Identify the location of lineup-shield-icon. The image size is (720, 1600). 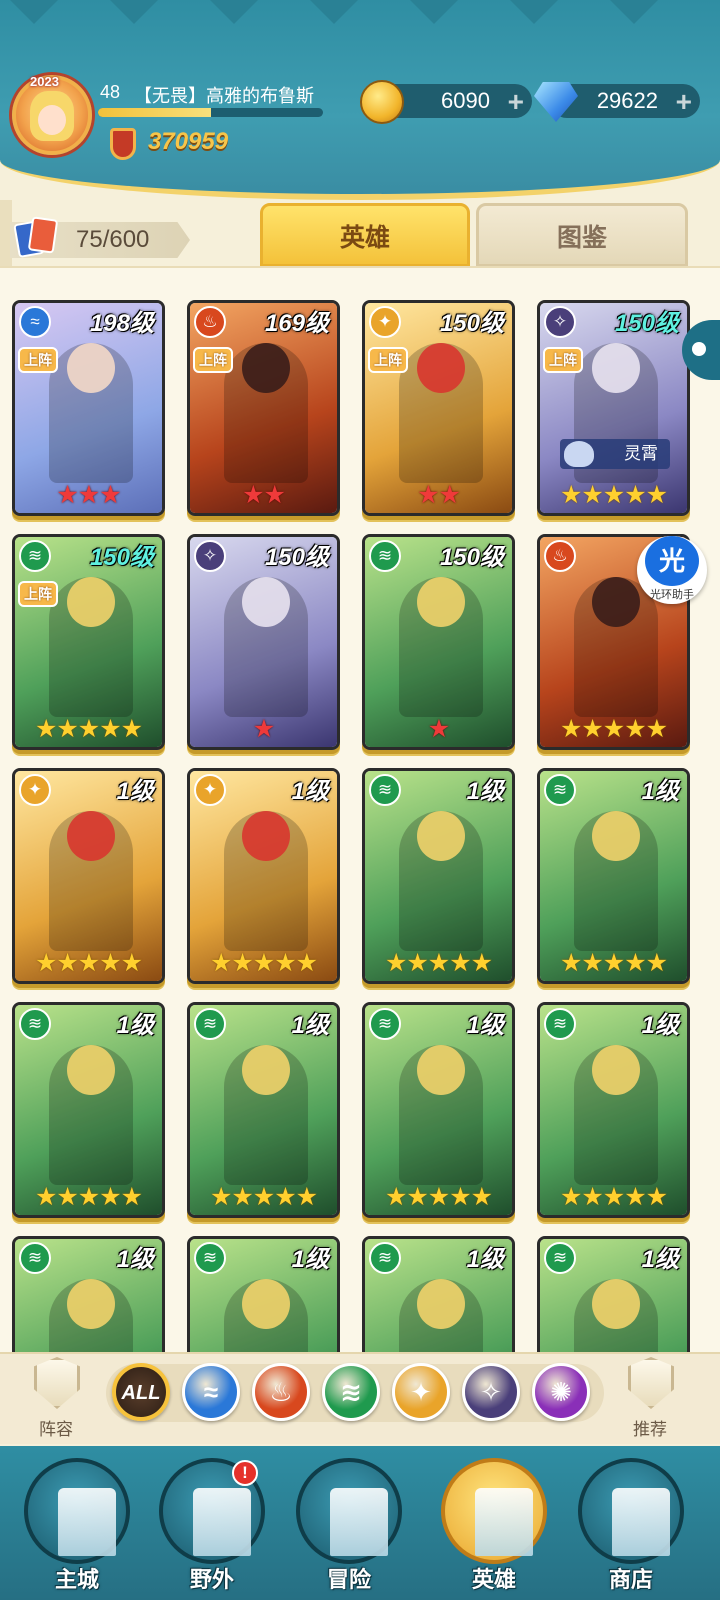
(57, 1383).